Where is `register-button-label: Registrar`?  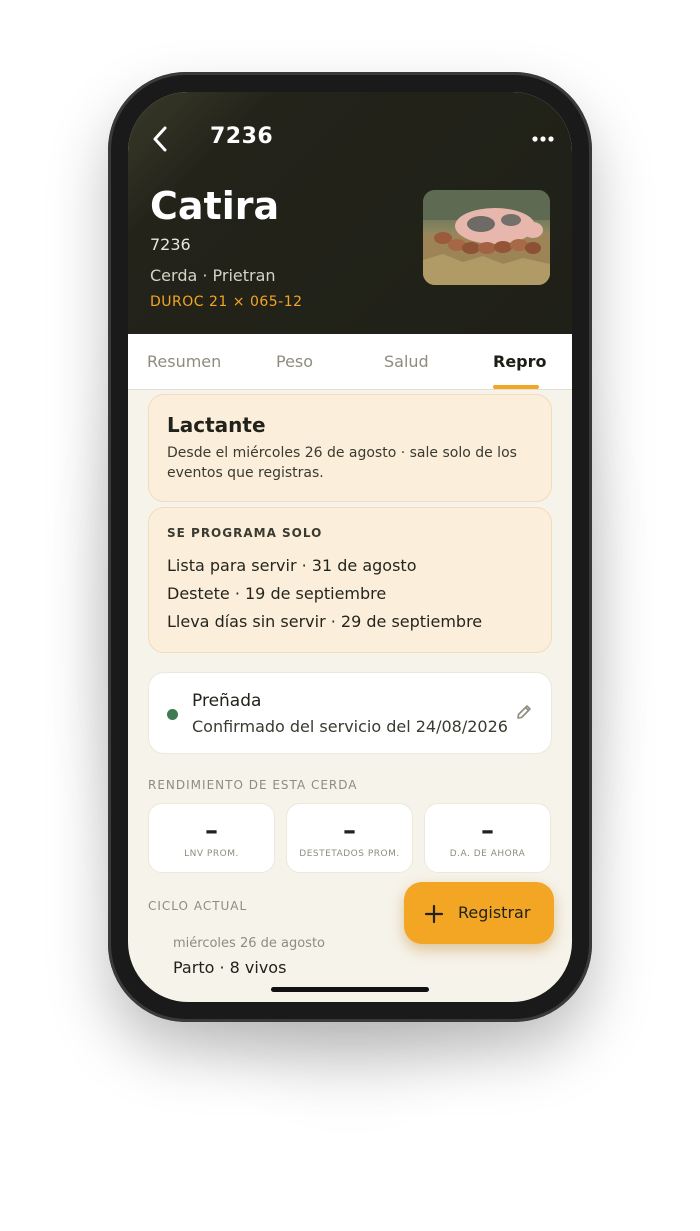 register-button-label: Registrar is located at coordinates (494, 912).